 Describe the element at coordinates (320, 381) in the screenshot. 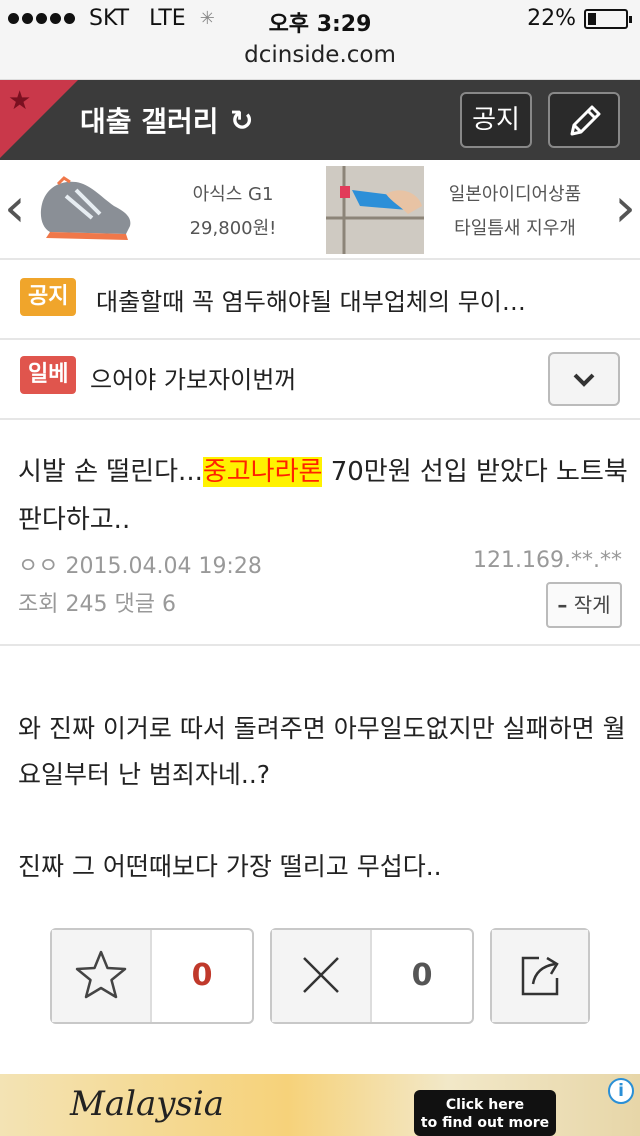

I see `ilbe-row: 일베 으어야 가보자이번꺼` at that location.